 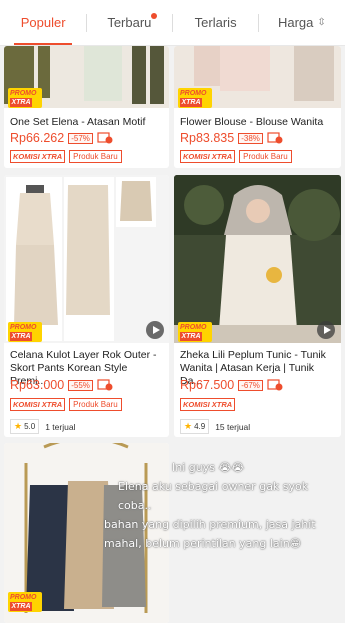 I want to click on product-title: One Set Elena - Atasan Motif, so click(x=78, y=122).